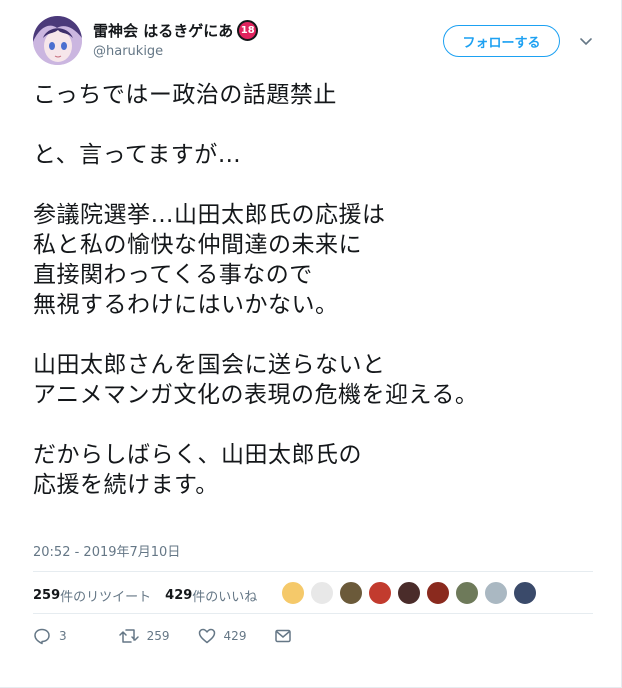 The image size is (622, 688). Describe the element at coordinates (163, 30) in the screenshot. I see `display-name: 雷神会 はるきゲにあ` at that location.